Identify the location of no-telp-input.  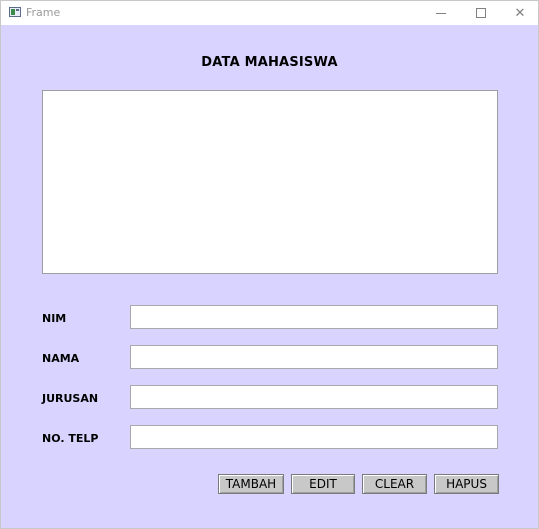
(314, 437).